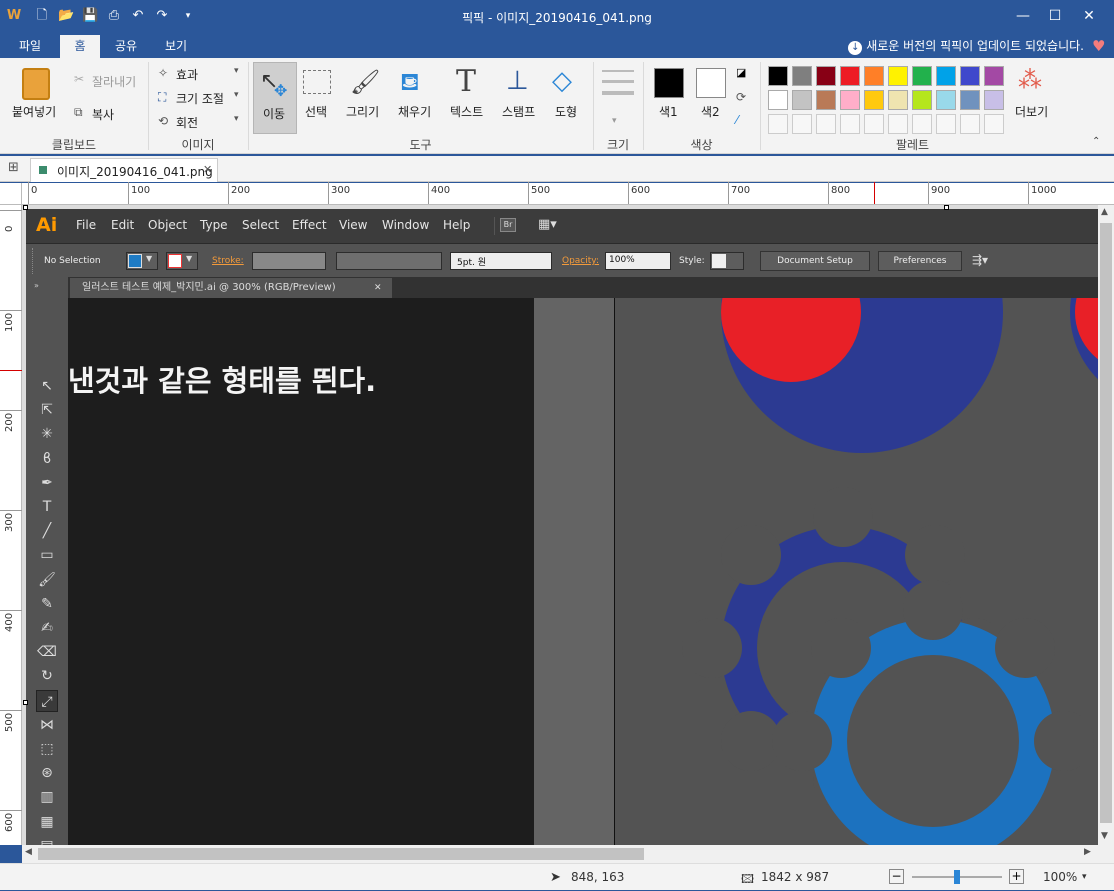 Image resolution: width=1114 pixels, height=891 pixels. I want to click on magic-wand-tool-icon: ✳, so click(47, 434).